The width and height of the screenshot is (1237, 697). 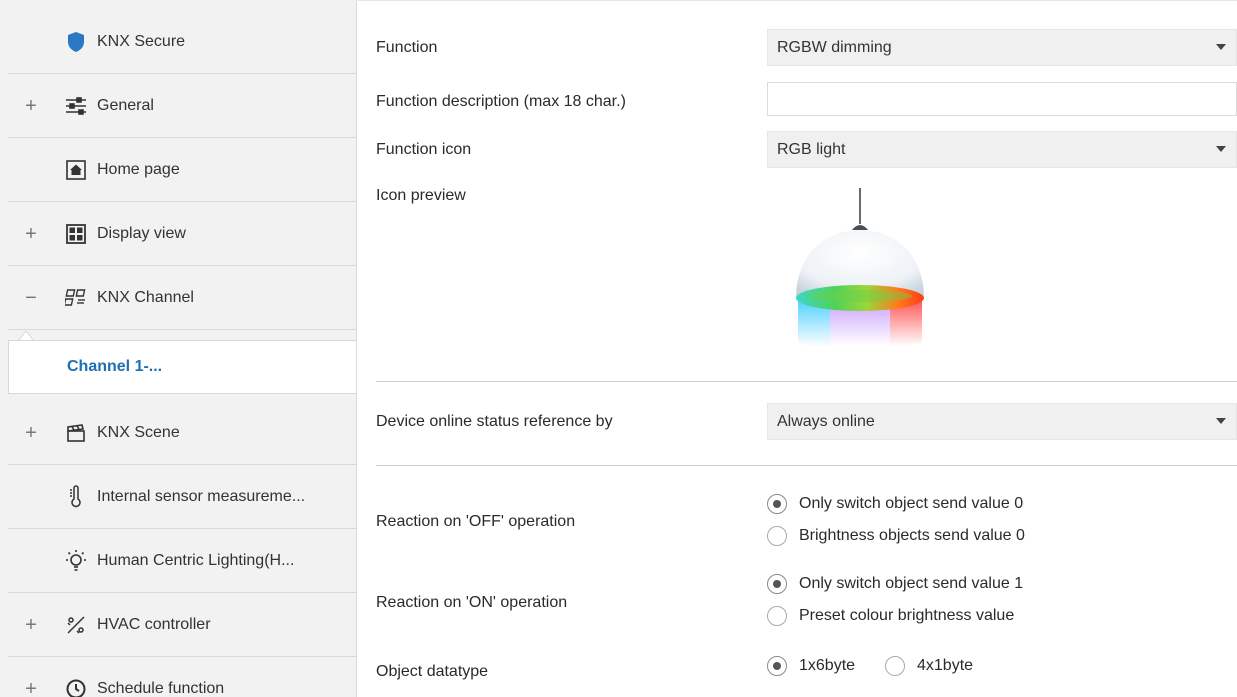 I want to click on channel-icon, so click(x=76, y=298).